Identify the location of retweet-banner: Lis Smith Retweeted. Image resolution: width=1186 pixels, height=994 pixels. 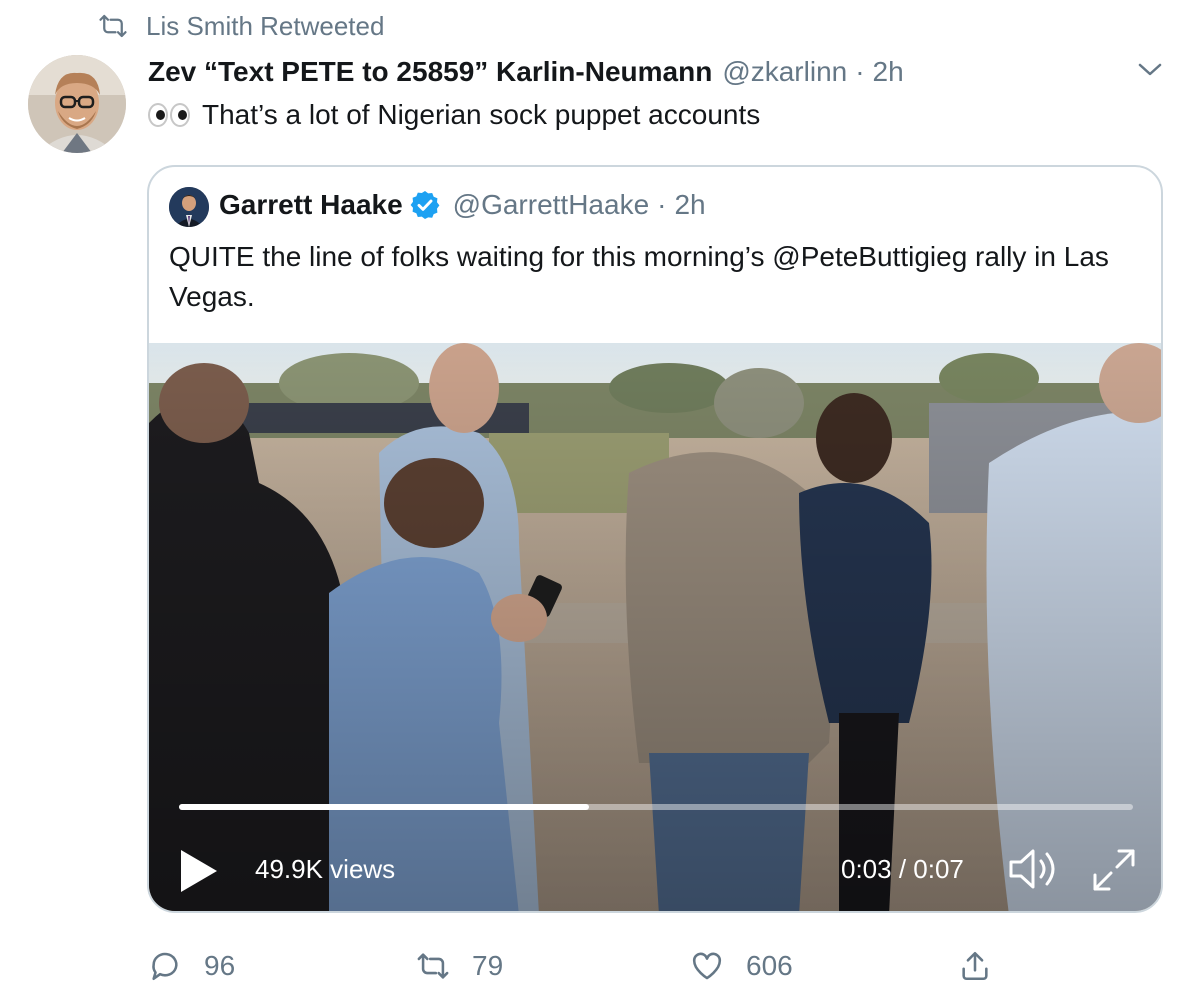
(240, 26).